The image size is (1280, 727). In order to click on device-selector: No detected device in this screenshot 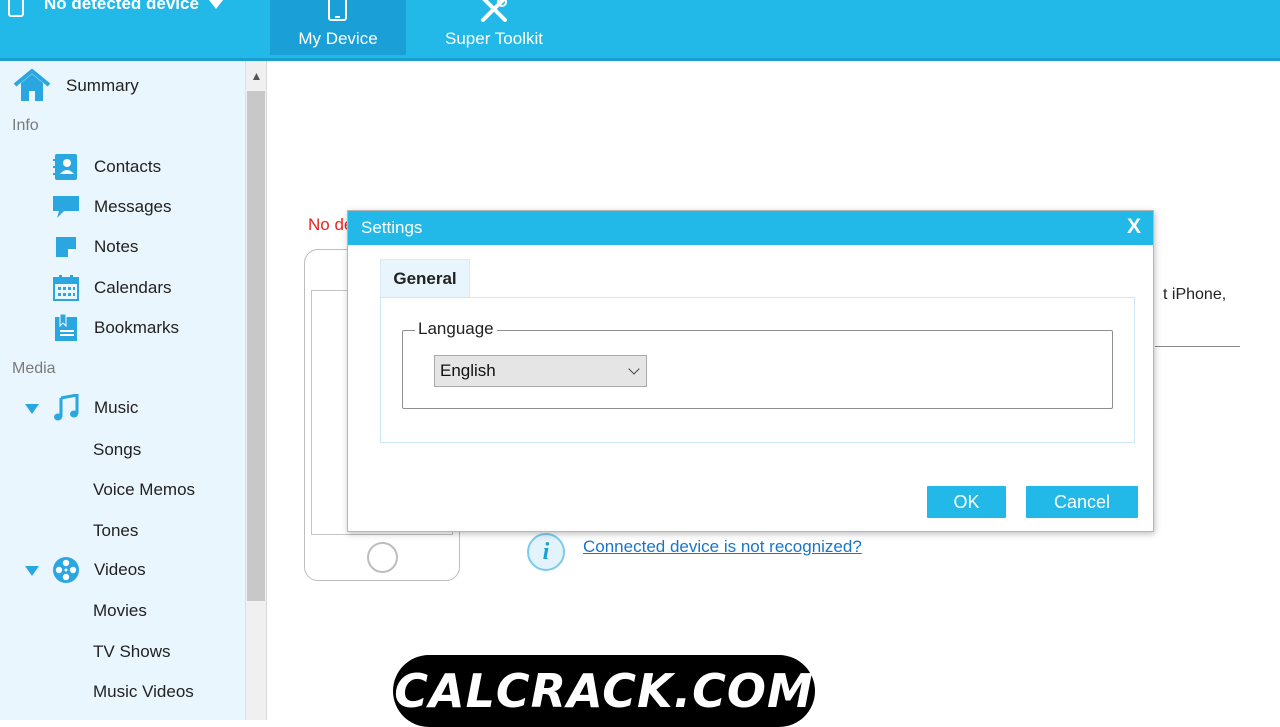, I will do `click(115, 8)`.